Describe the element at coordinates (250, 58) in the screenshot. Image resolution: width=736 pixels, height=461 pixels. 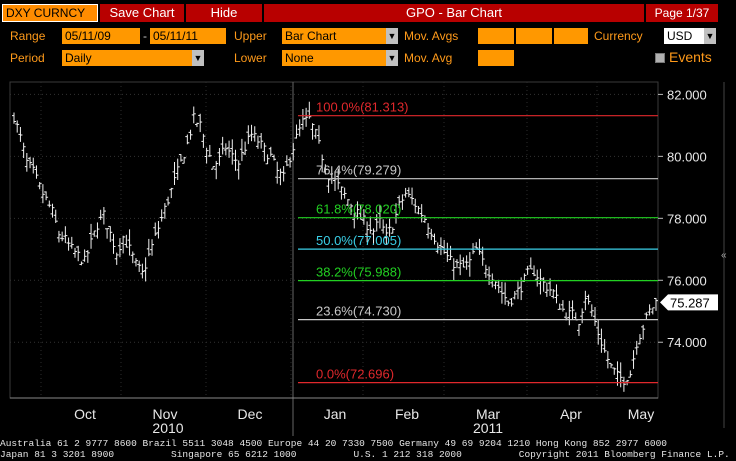
I see `lower-label: Lower` at that location.